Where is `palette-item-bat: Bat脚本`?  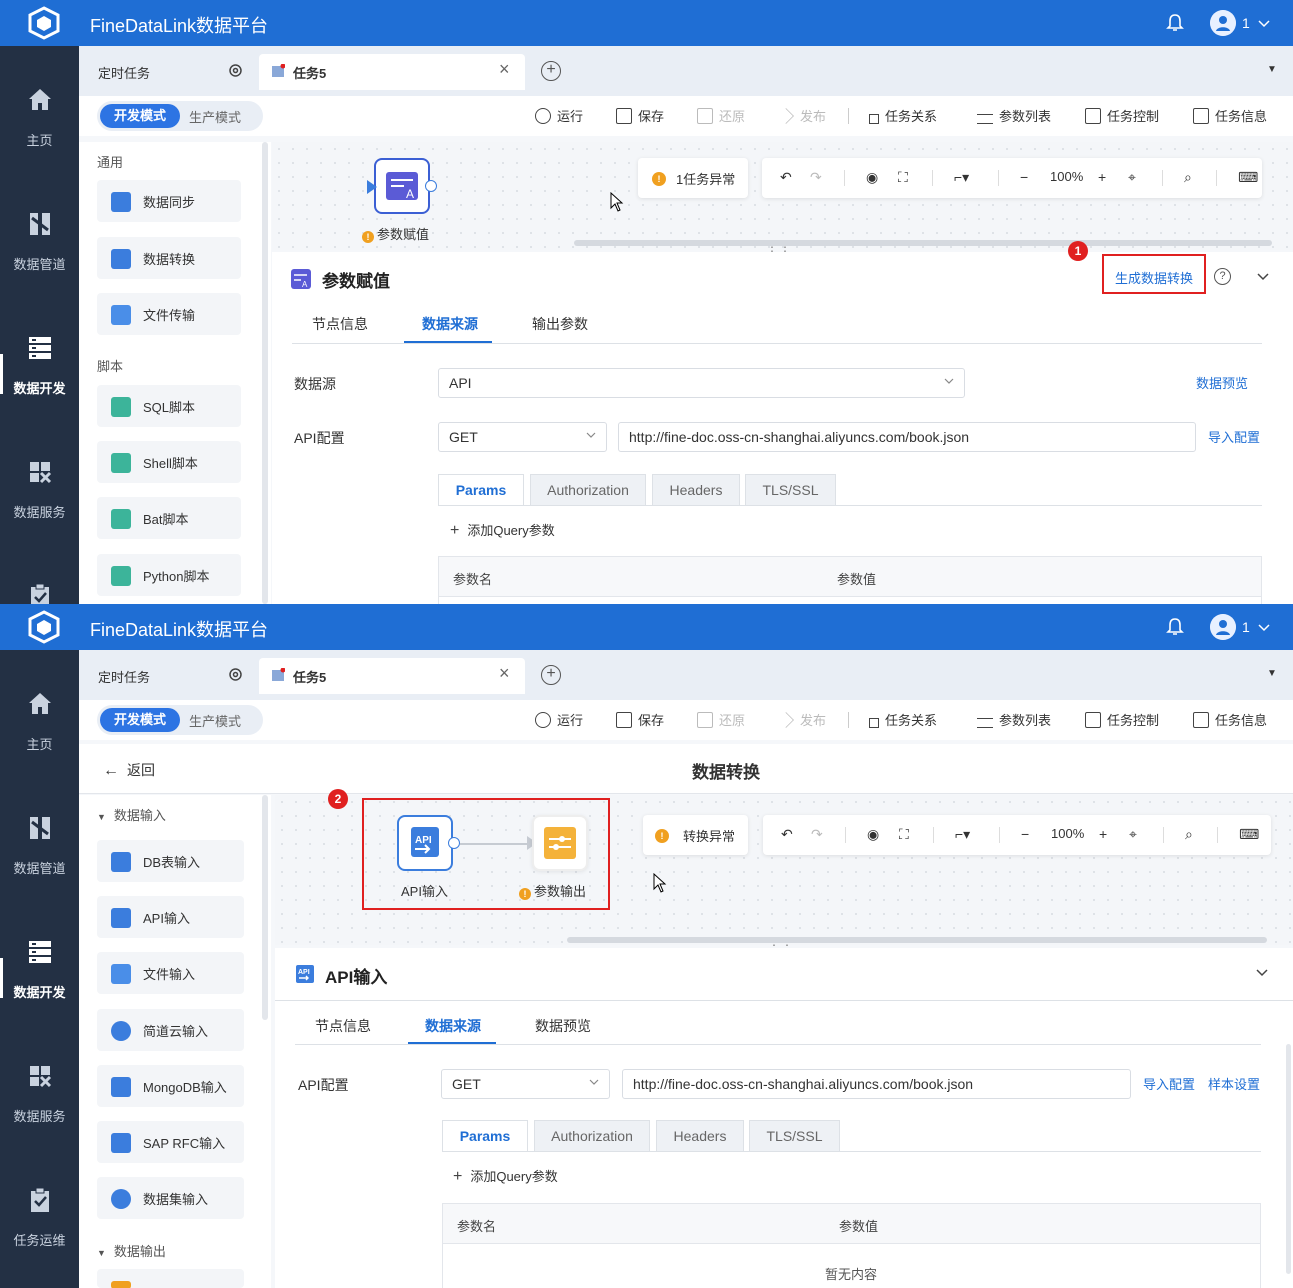
palette-item-bat: Bat脚本 is located at coordinates (169, 518).